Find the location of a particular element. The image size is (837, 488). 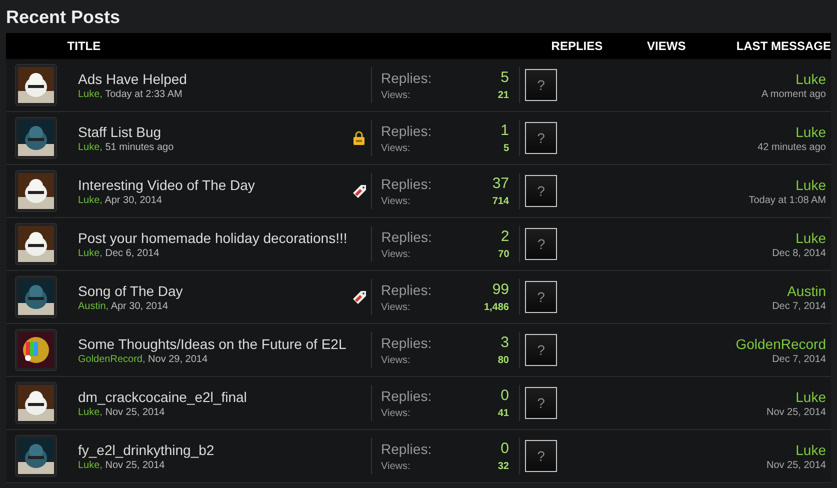

thread-title: fy_e2l_drinkything_b2 is located at coordinates (212, 450).